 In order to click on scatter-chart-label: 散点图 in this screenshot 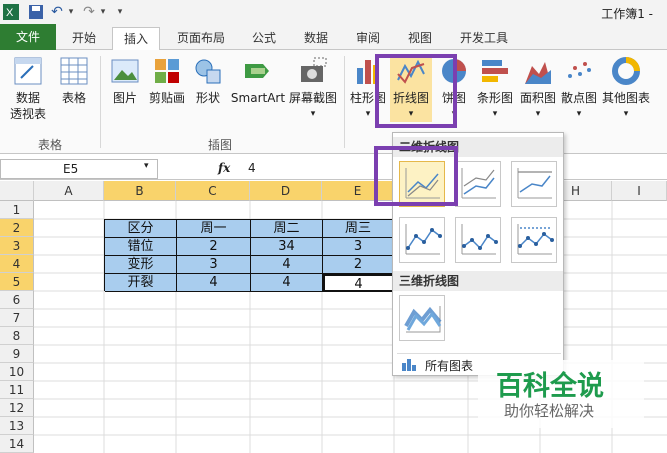, I will do `click(578, 98)`.